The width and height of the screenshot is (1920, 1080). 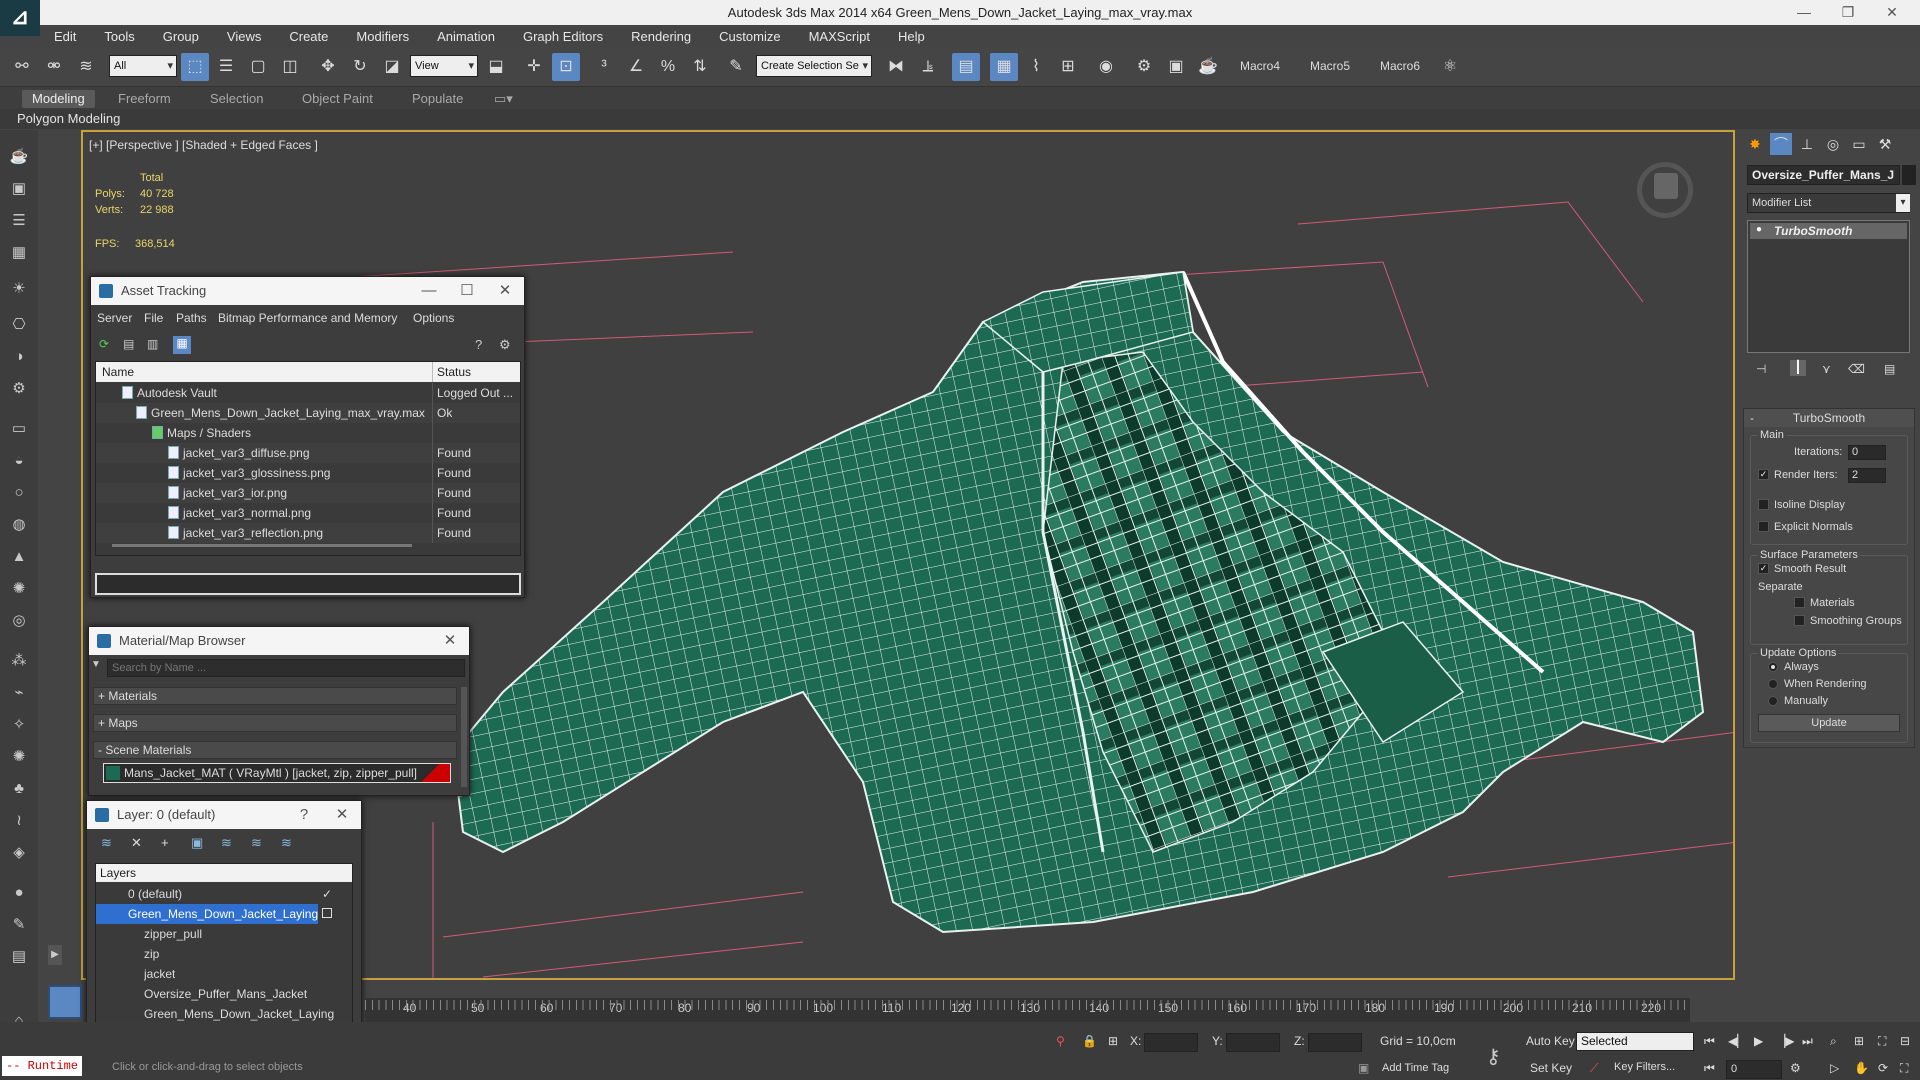 I want to click on menu-graph-editors: Graph Editors, so click(x=563, y=36).